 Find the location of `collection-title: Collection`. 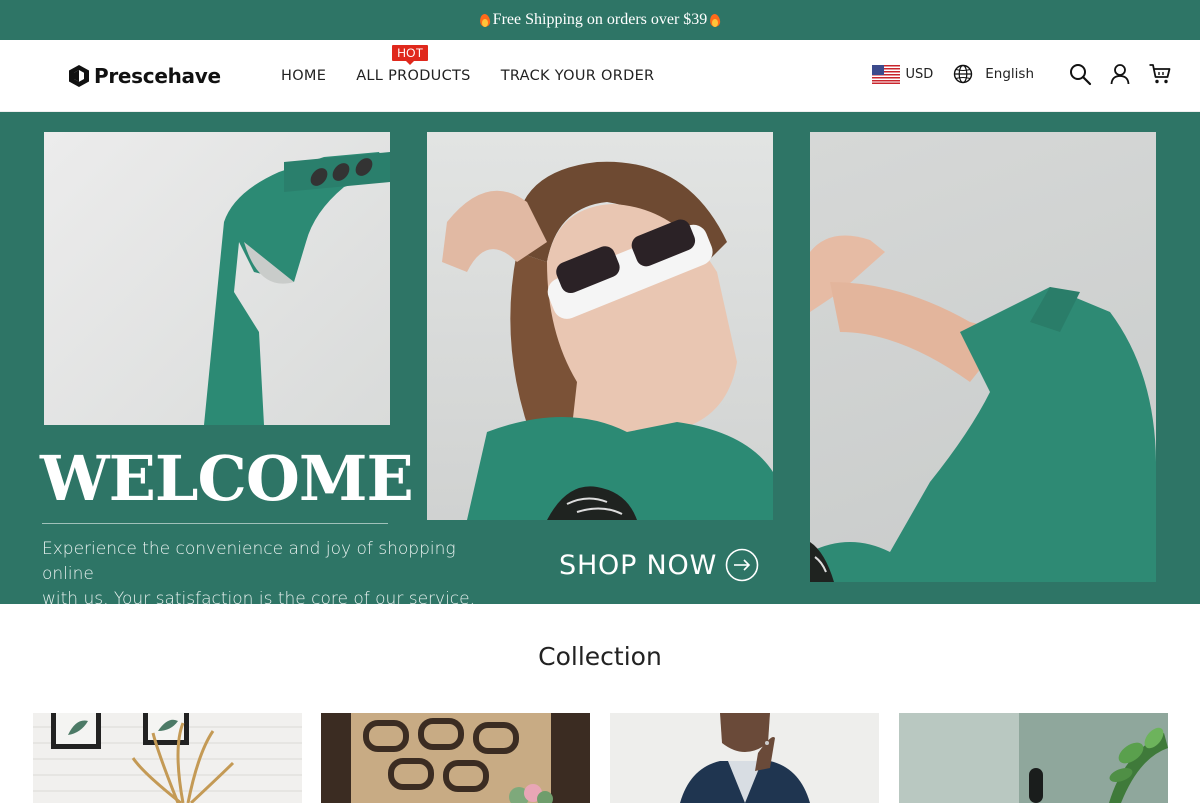

collection-title: Collection is located at coordinates (600, 656).